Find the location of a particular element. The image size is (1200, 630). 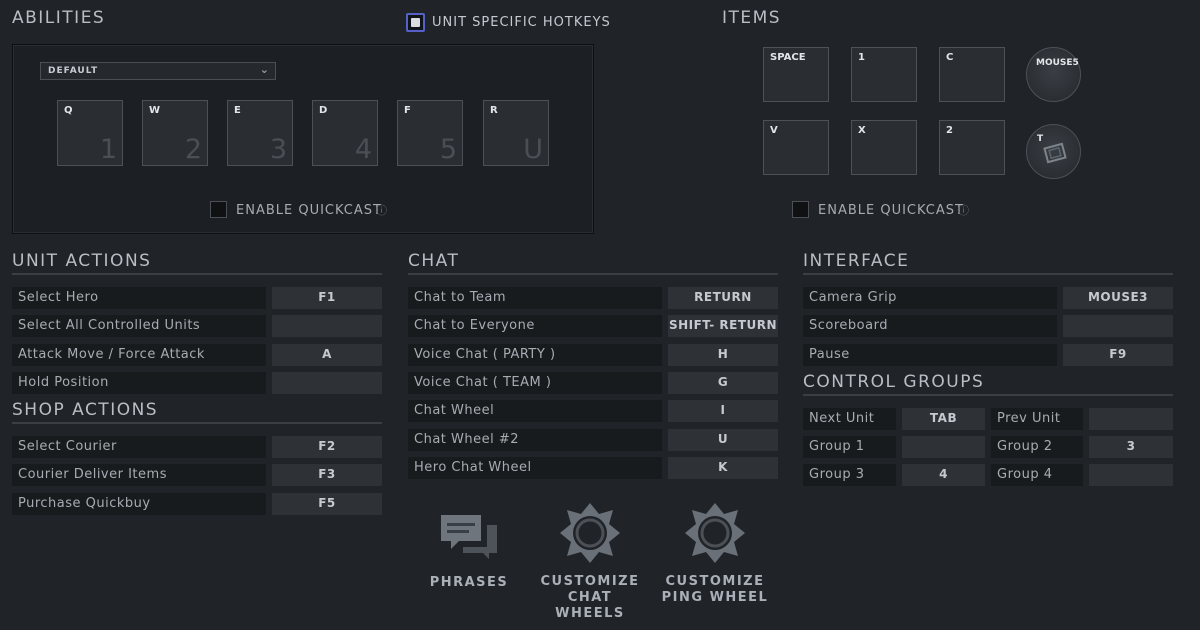

control-group-label: Group 3 is located at coordinates (849, 475).